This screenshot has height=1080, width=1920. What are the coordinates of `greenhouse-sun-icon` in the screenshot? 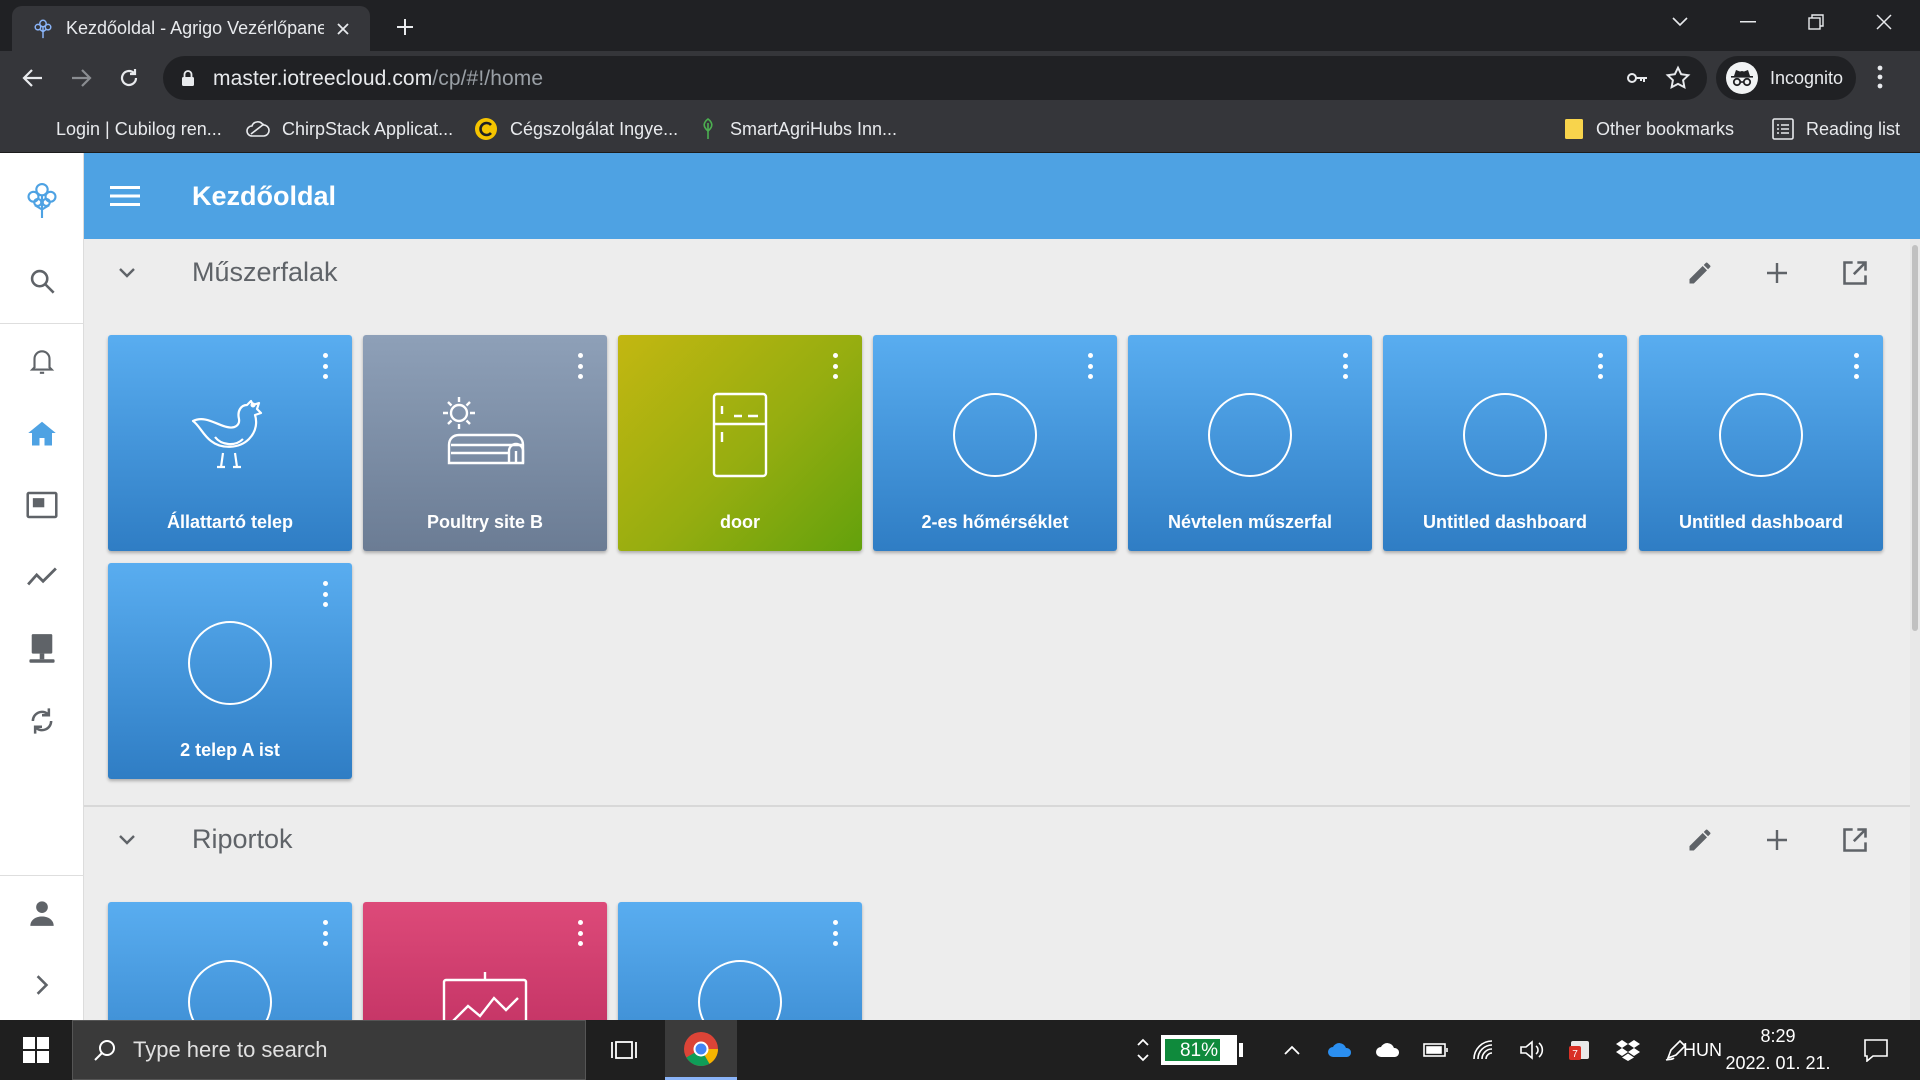 It's located at (485, 435).